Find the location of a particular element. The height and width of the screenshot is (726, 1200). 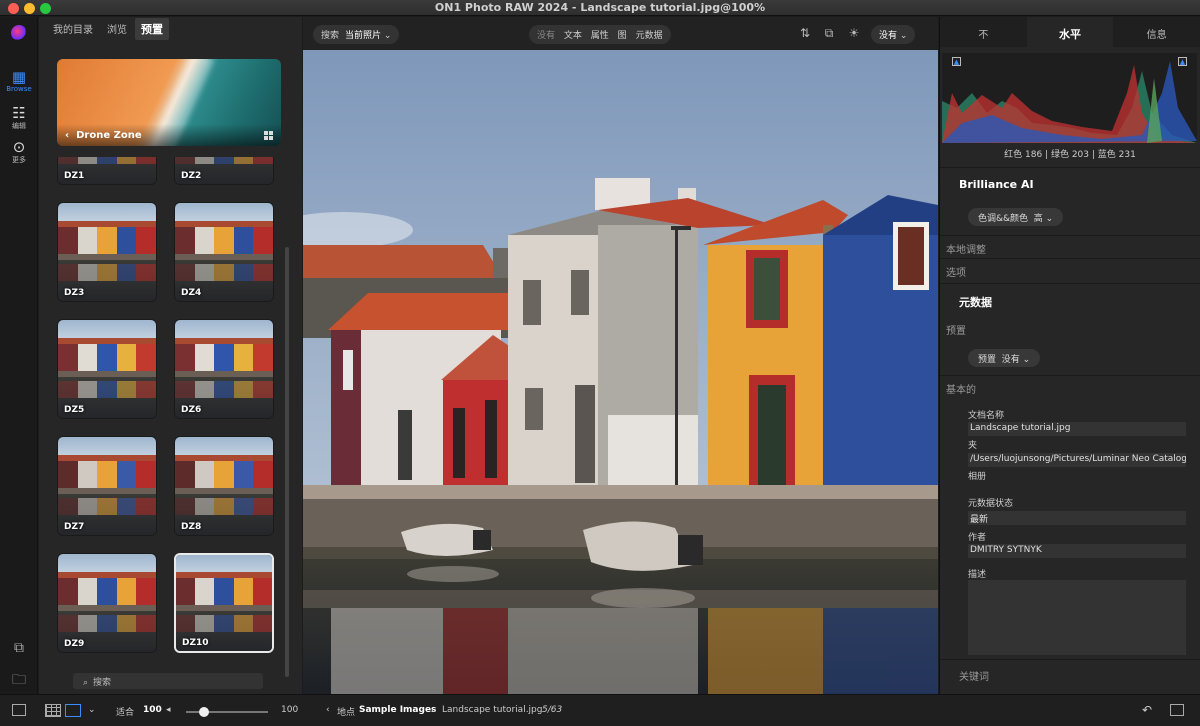

overlay-attributes: 属性 is located at coordinates (600, 36).